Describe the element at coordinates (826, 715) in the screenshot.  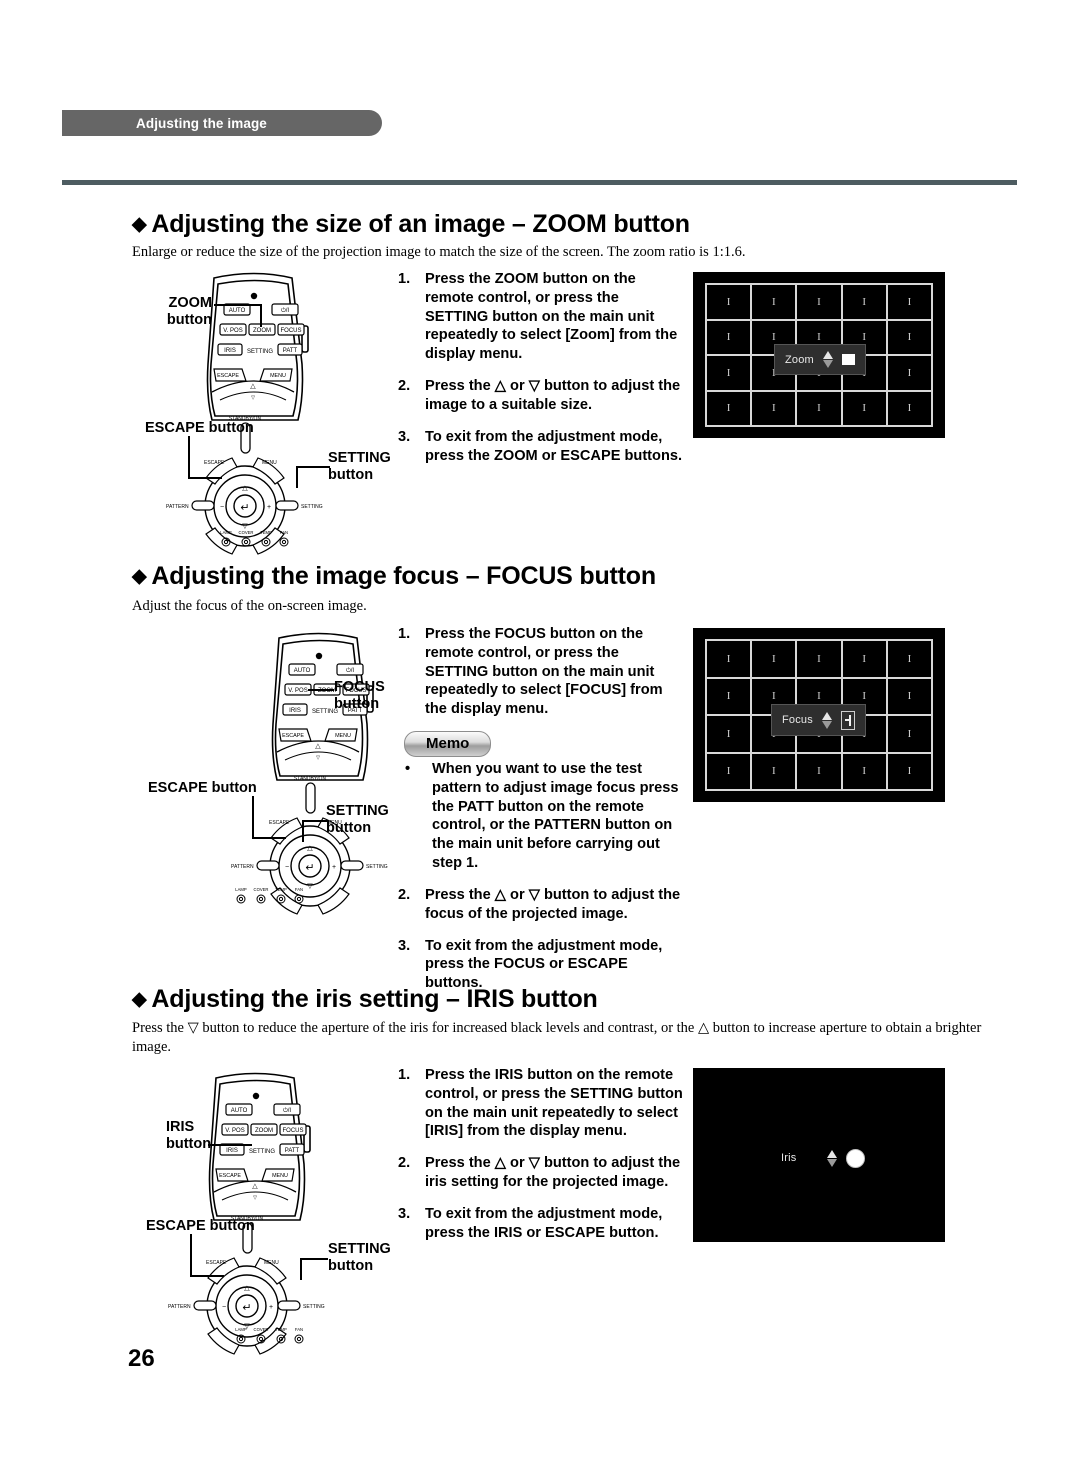
I see `arrow-up-icon` at that location.